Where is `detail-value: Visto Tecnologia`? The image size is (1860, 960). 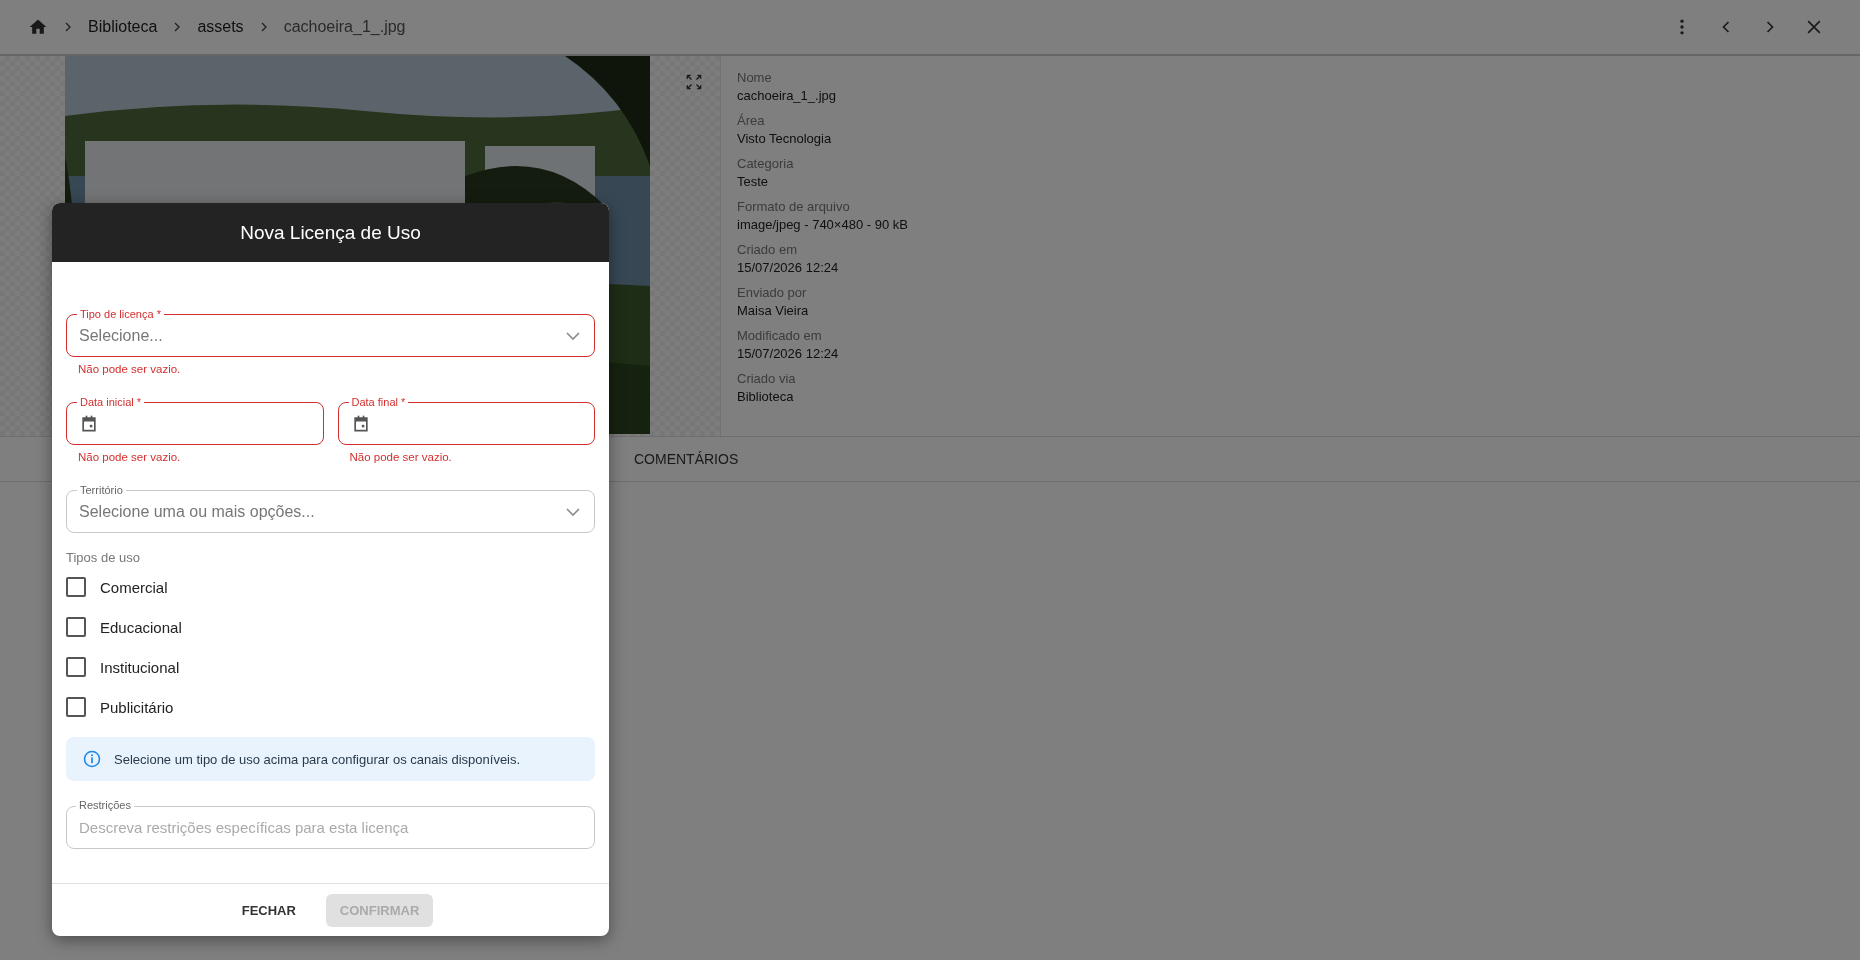 detail-value: Visto Tecnologia is located at coordinates (785, 138).